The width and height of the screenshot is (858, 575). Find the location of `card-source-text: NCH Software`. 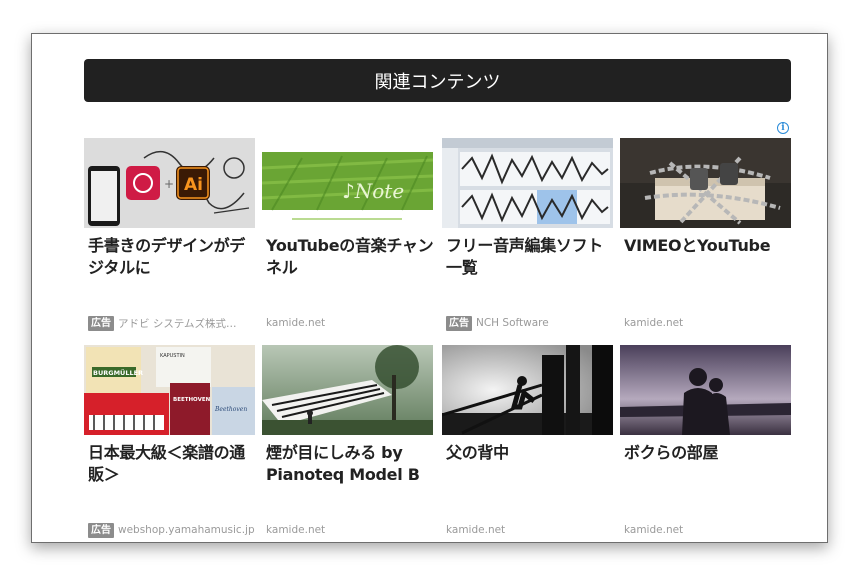

card-source-text: NCH Software is located at coordinates (512, 323).